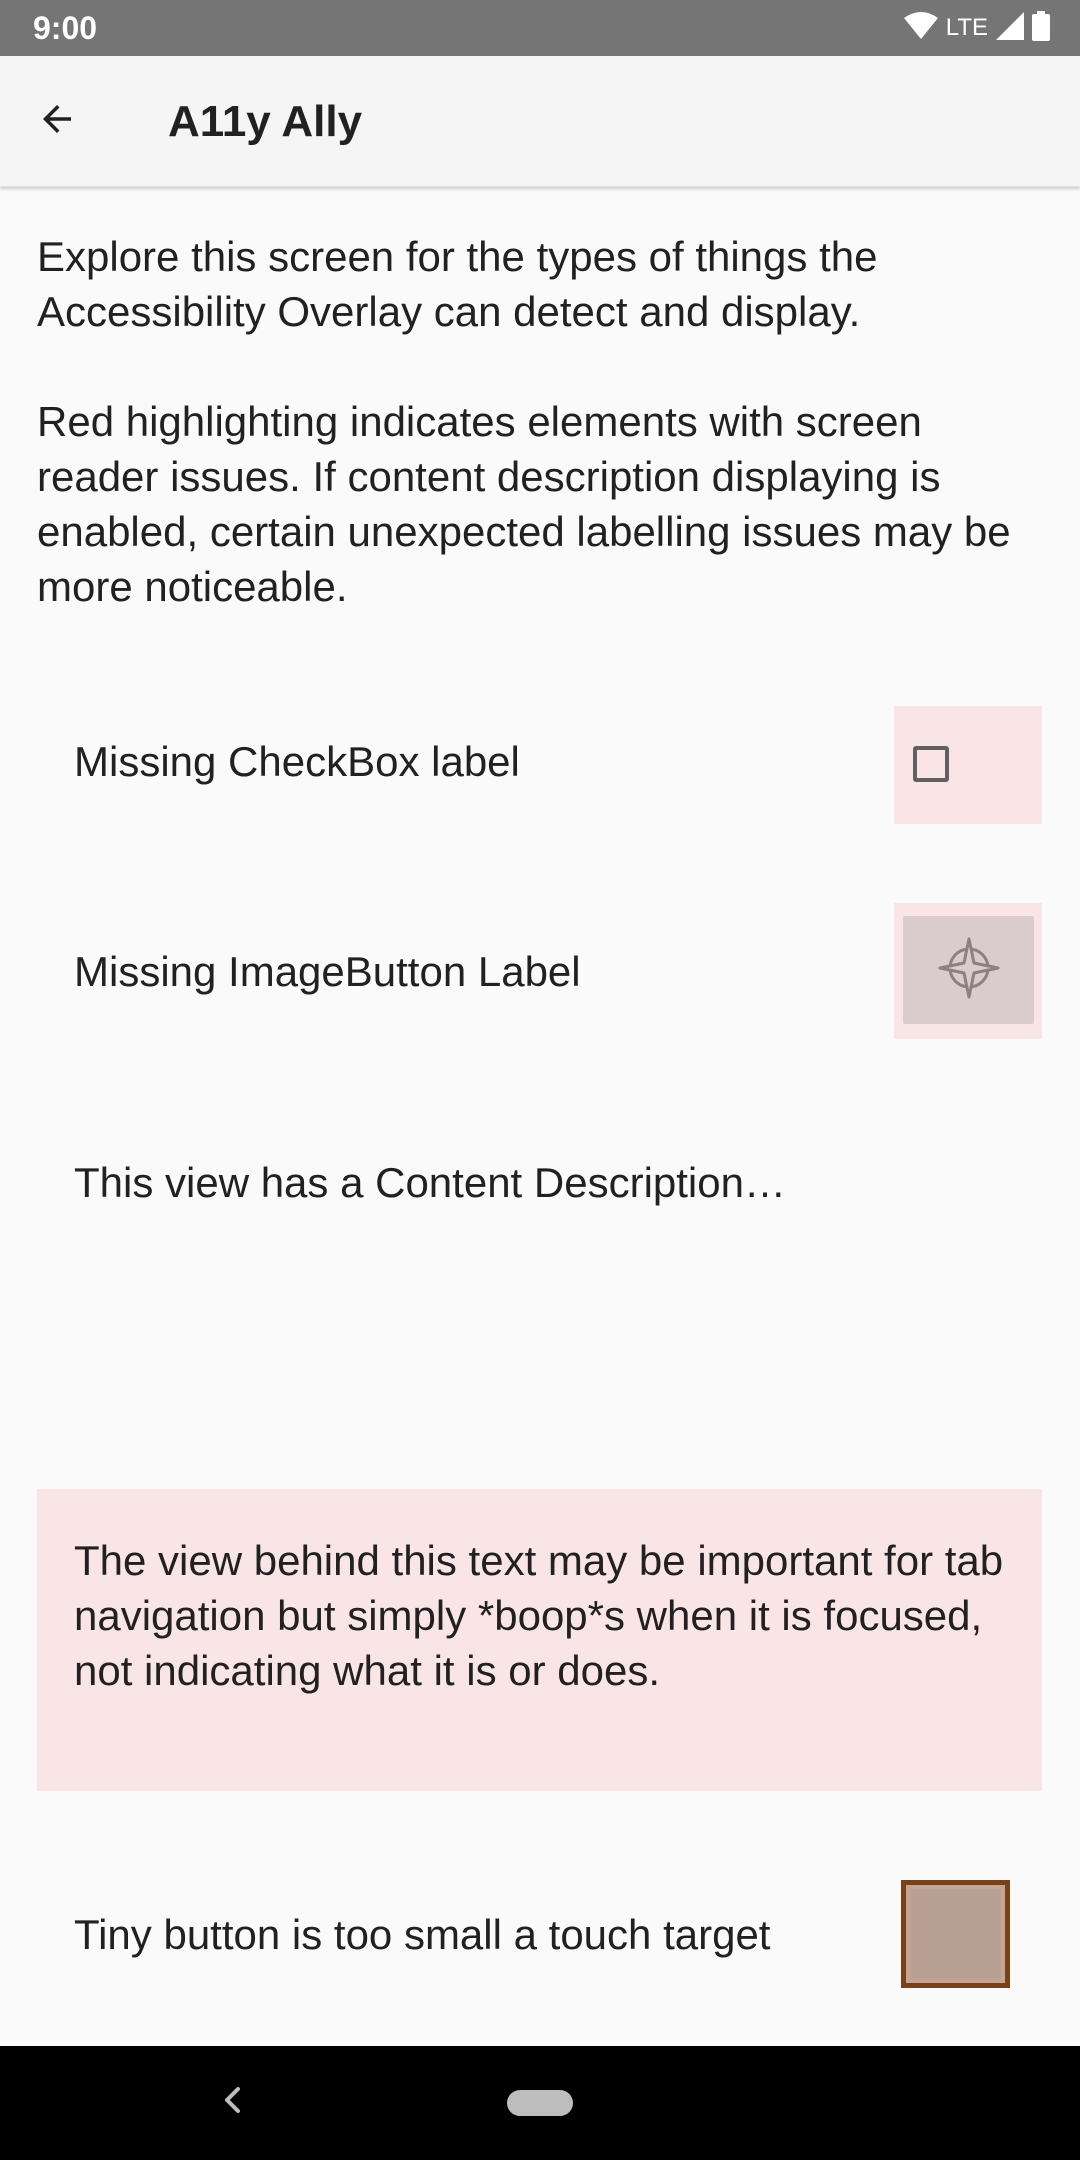 The height and width of the screenshot is (2160, 1080). I want to click on tiny-button-row-label: Tiny button is too small a touch target, so click(422, 1934).